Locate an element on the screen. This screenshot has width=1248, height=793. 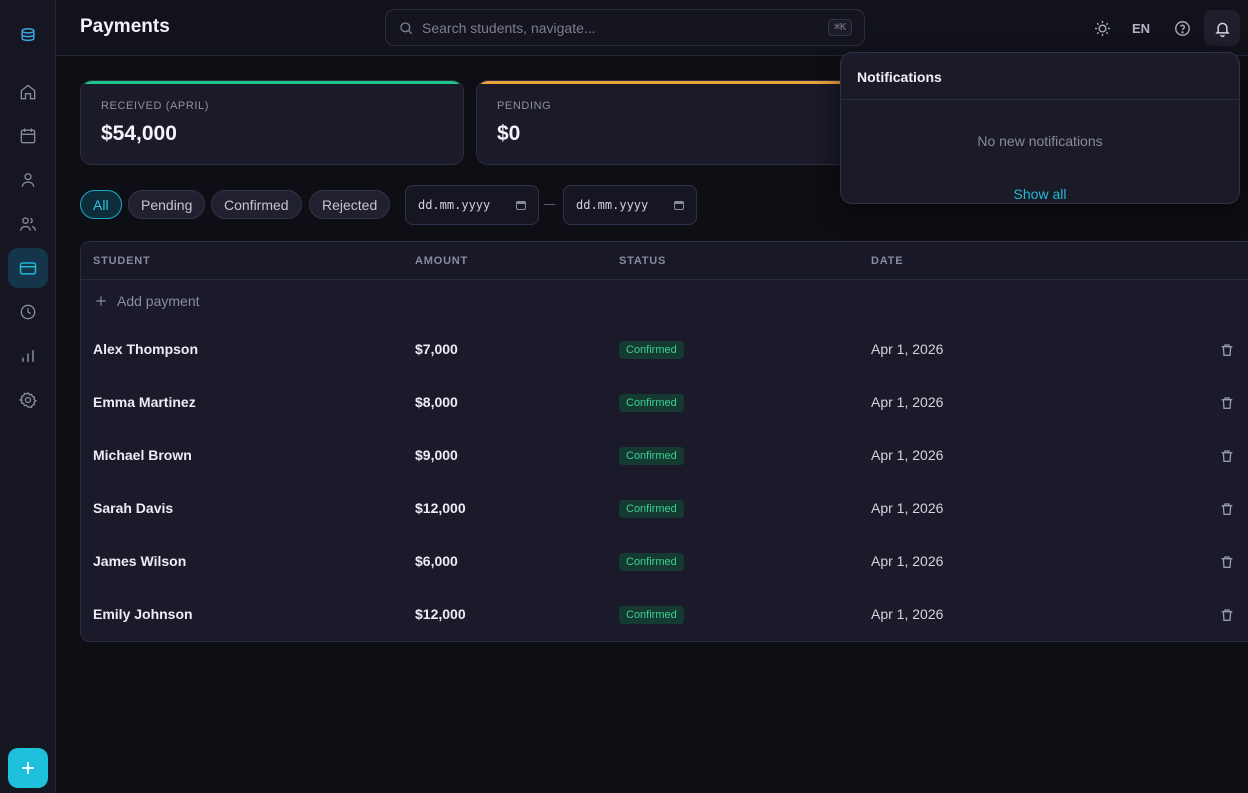
student-name: Emma Martinez is located at coordinates (144, 402).